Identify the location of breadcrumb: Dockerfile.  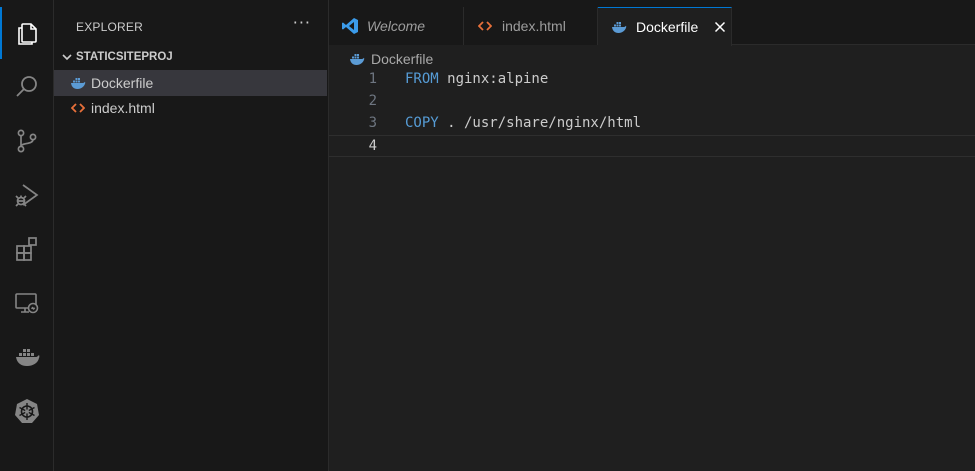
(391, 59).